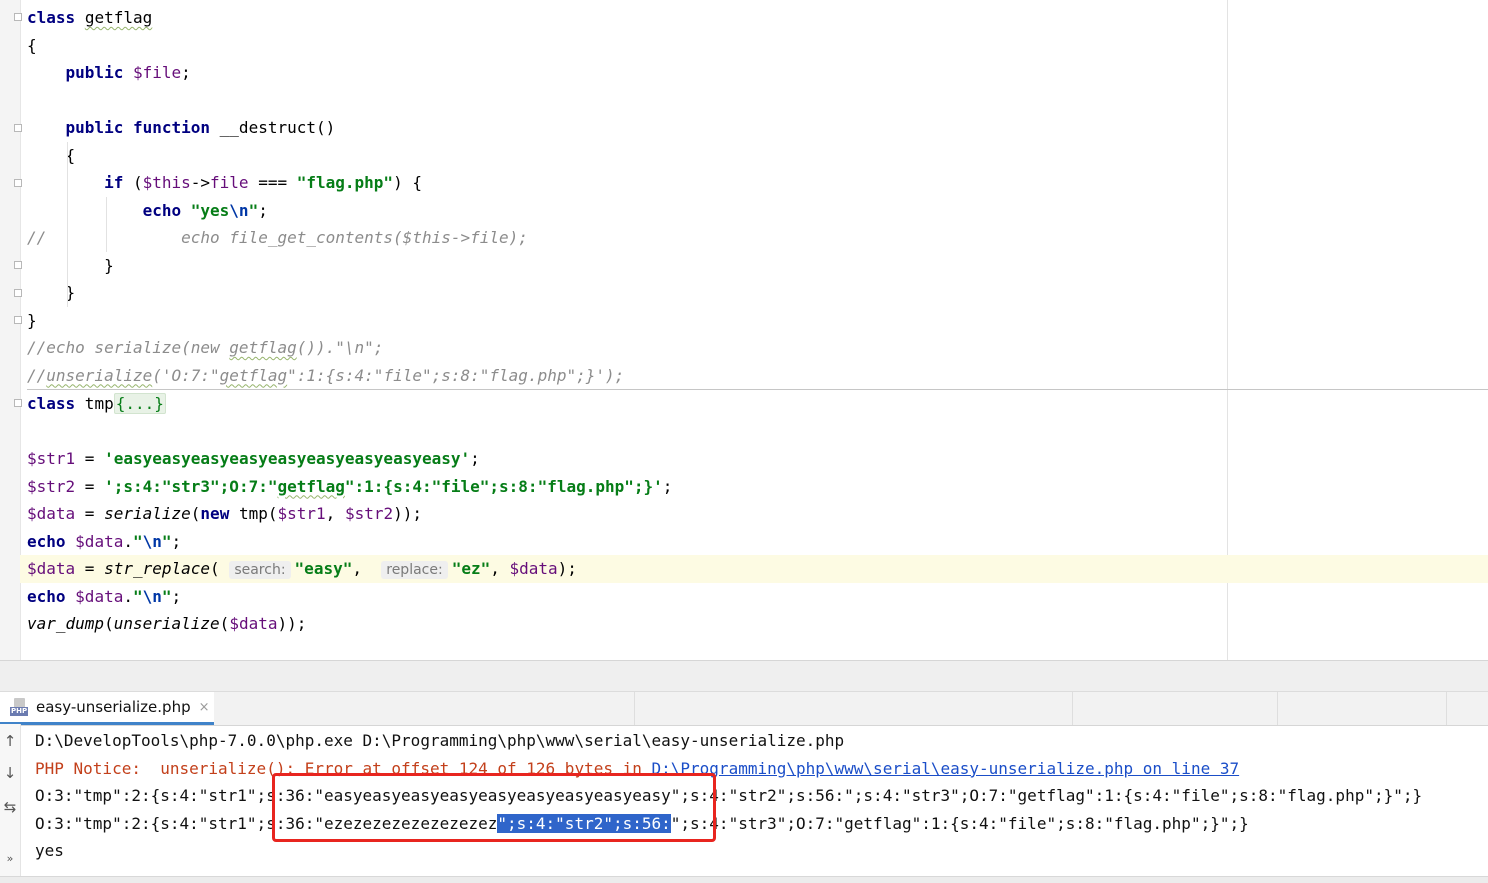 The height and width of the screenshot is (883, 1488). I want to click on code-token: "flag.php", so click(345, 182).